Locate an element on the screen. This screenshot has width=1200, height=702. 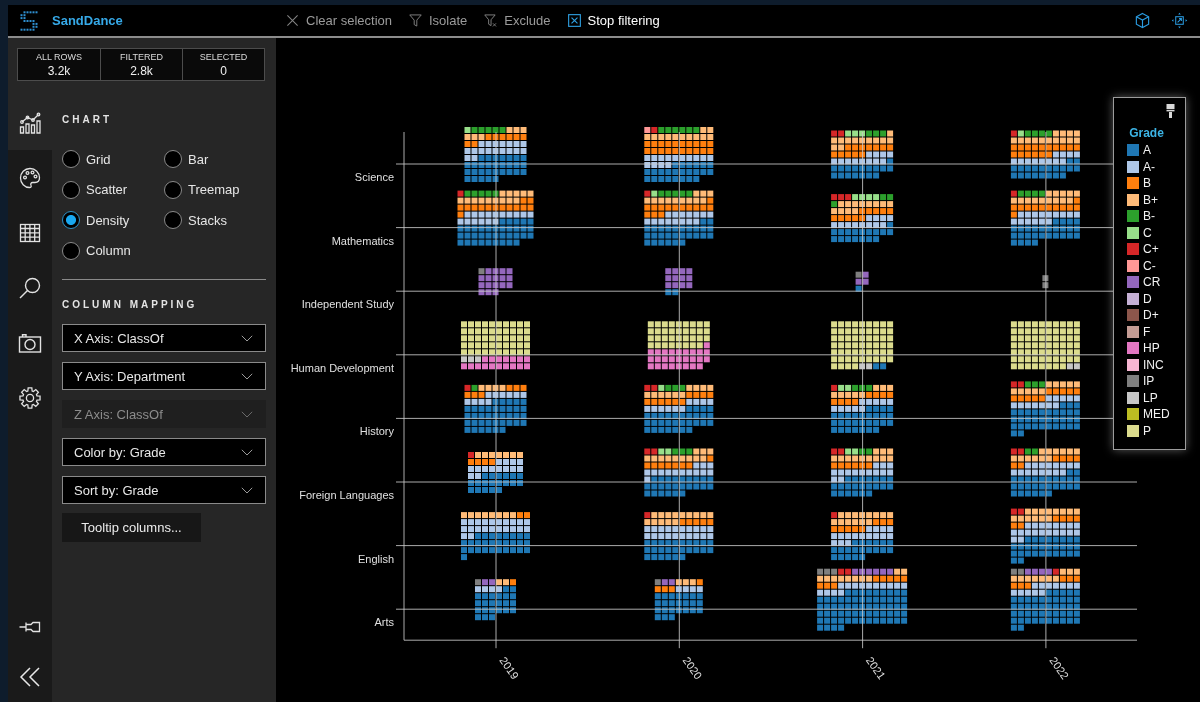
search-icon is located at coordinates (30, 287).